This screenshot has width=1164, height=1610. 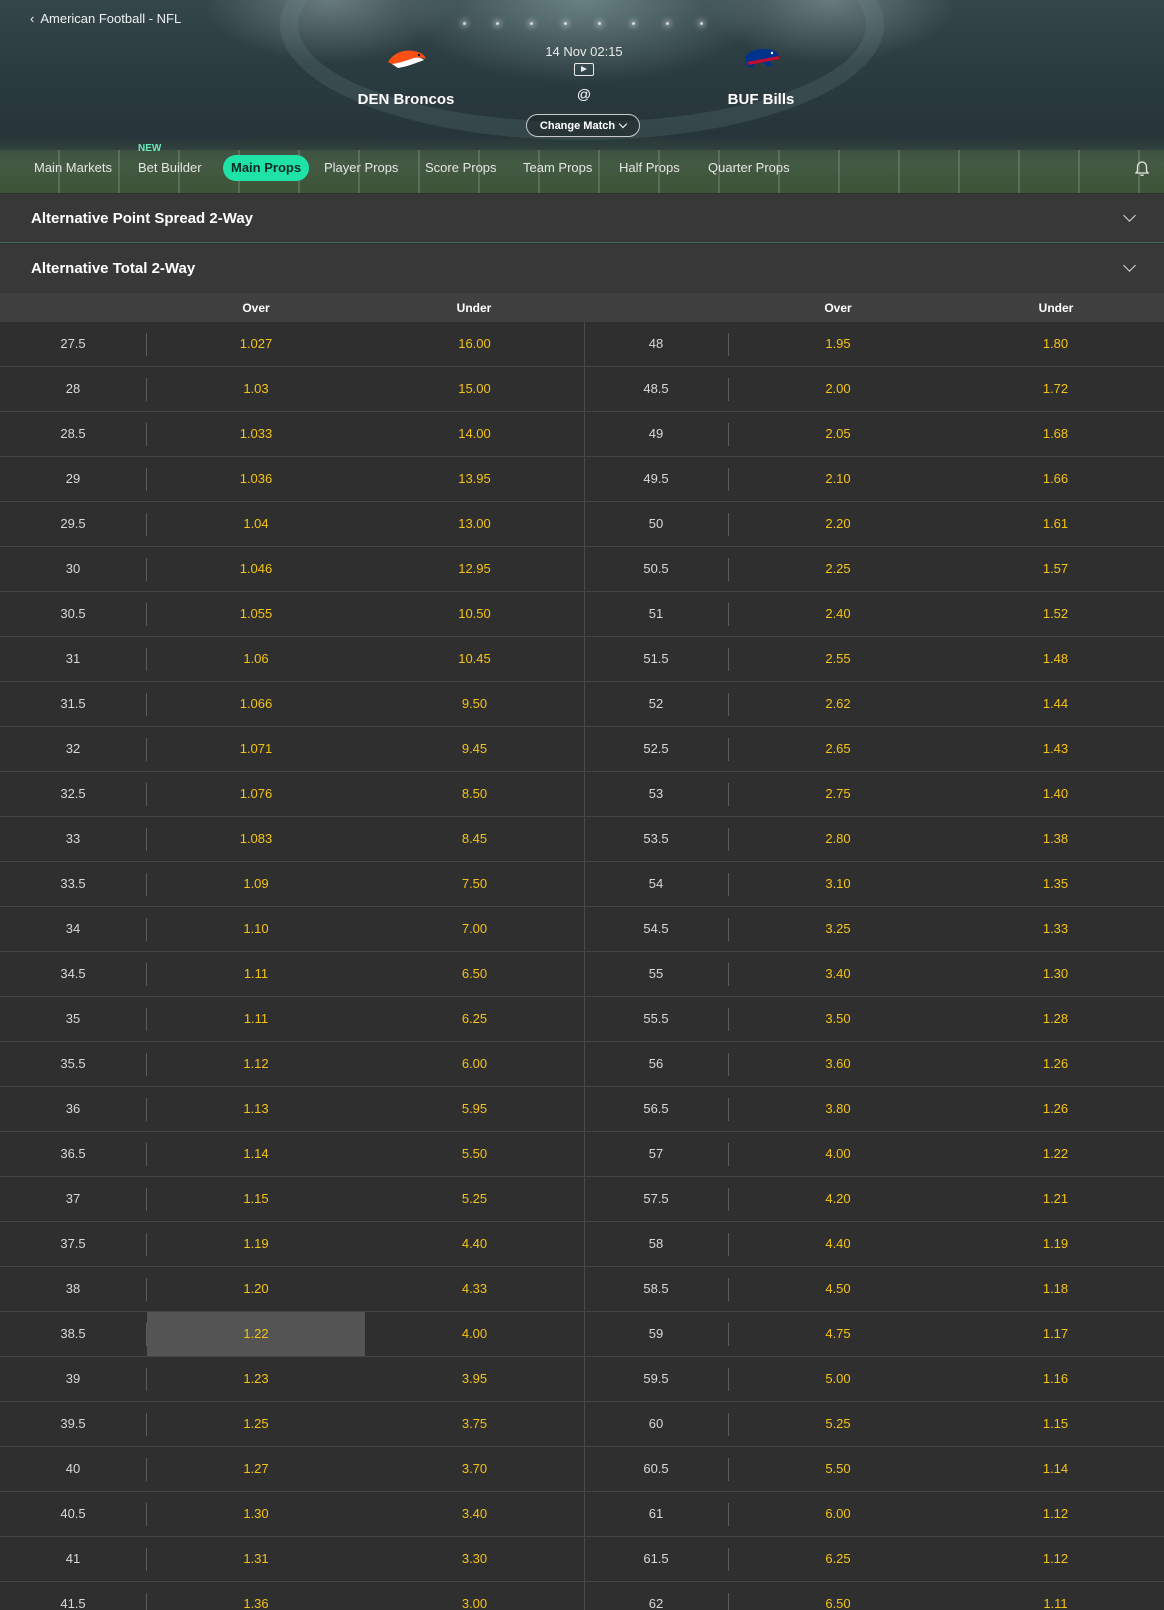 What do you see at coordinates (474, 1424) in the screenshot?
I see `under-odds-button: 3.75` at bounding box center [474, 1424].